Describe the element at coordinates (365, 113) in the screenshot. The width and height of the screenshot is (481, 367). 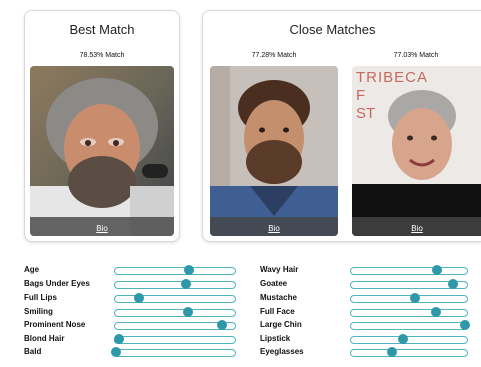
I see `svg-text: ST` at that location.